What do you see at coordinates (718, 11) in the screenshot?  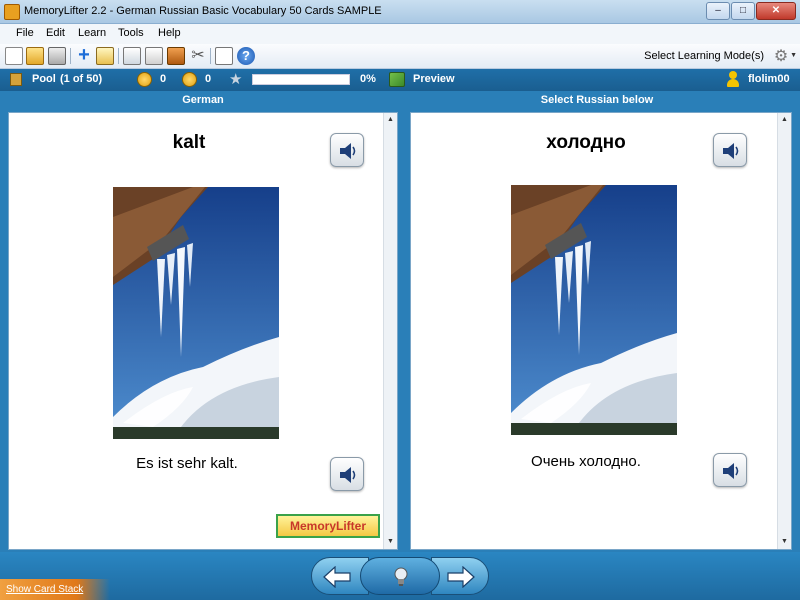 I see `minimize-button: –` at bounding box center [718, 11].